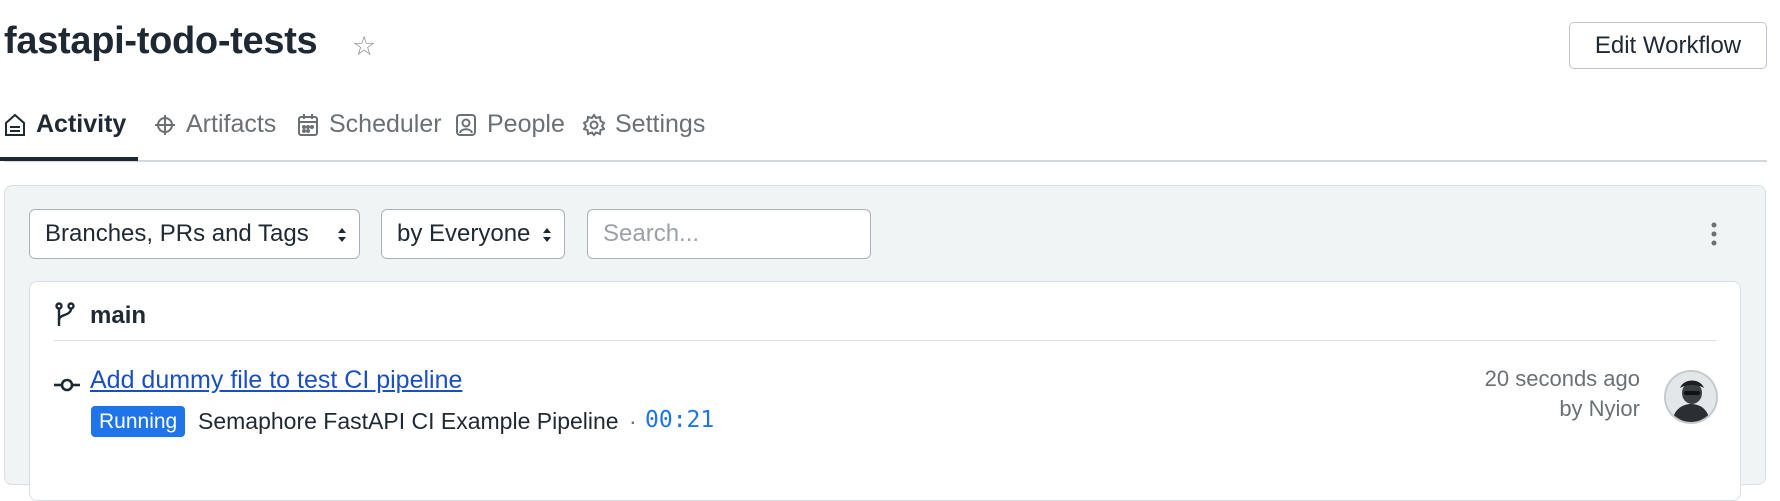 The height and width of the screenshot is (501, 1780). What do you see at coordinates (81, 124) in the screenshot?
I see `tab-activity-label: Activity` at bounding box center [81, 124].